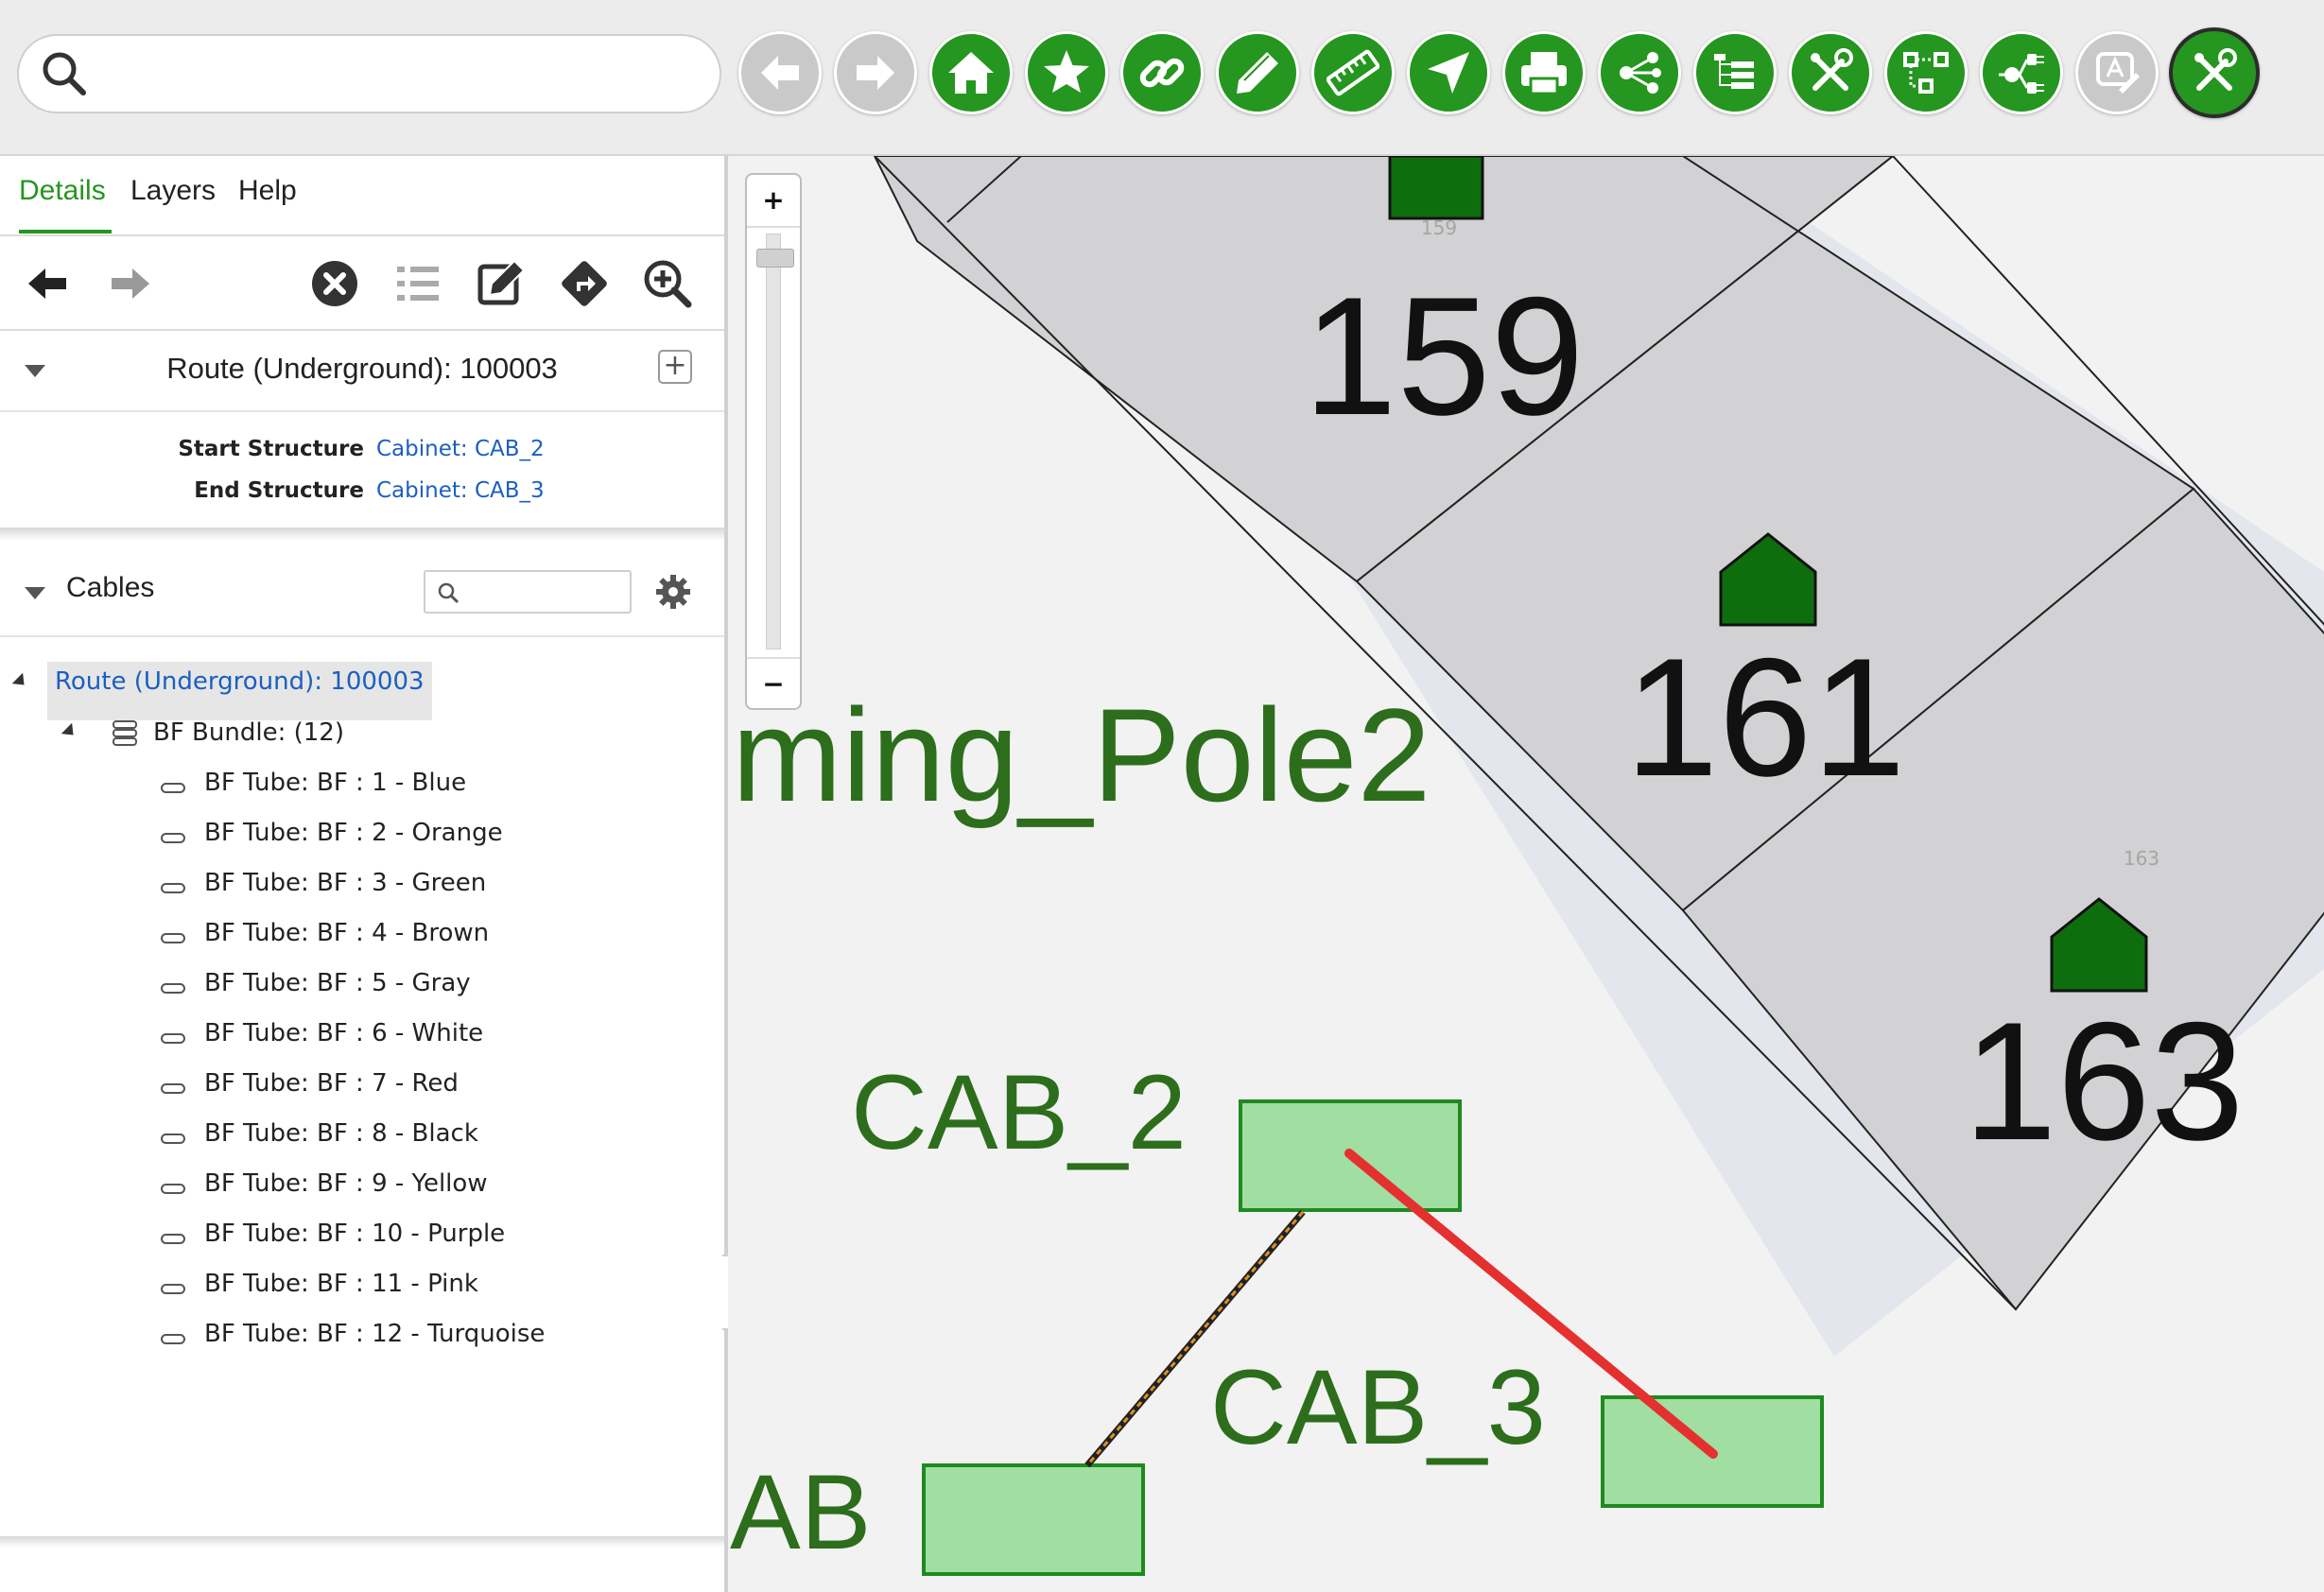  What do you see at coordinates (337, 993) in the screenshot?
I see `tree-tube-item: BF Tube: BF : 5 - Gray` at bounding box center [337, 993].